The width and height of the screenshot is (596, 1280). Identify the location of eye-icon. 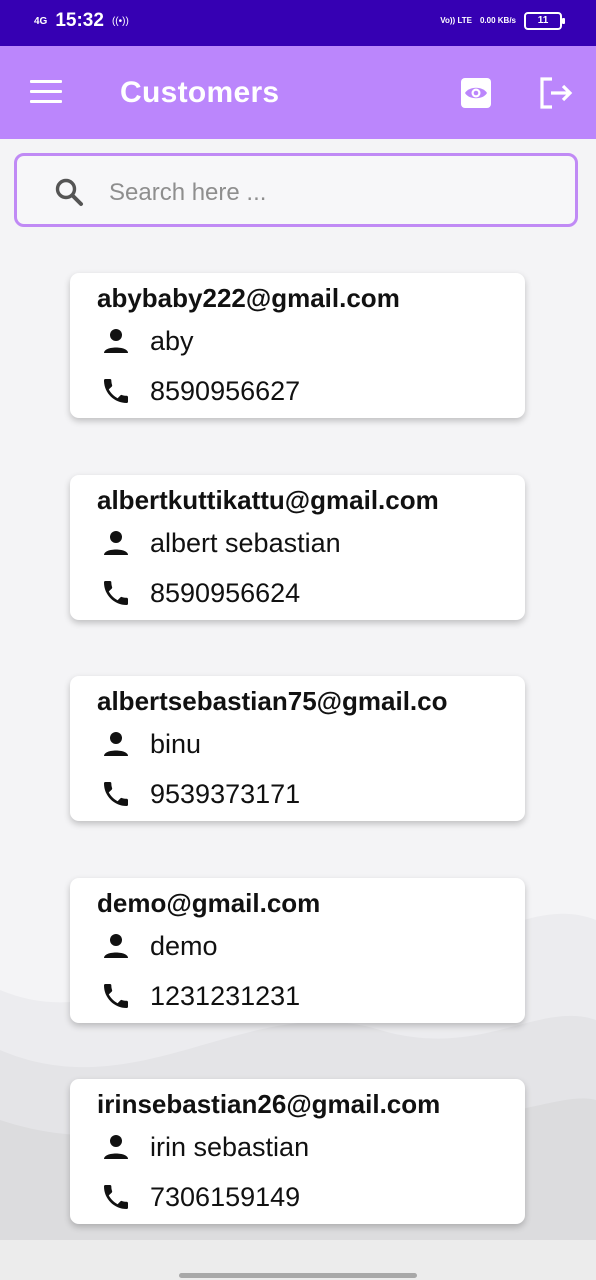
(476, 93).